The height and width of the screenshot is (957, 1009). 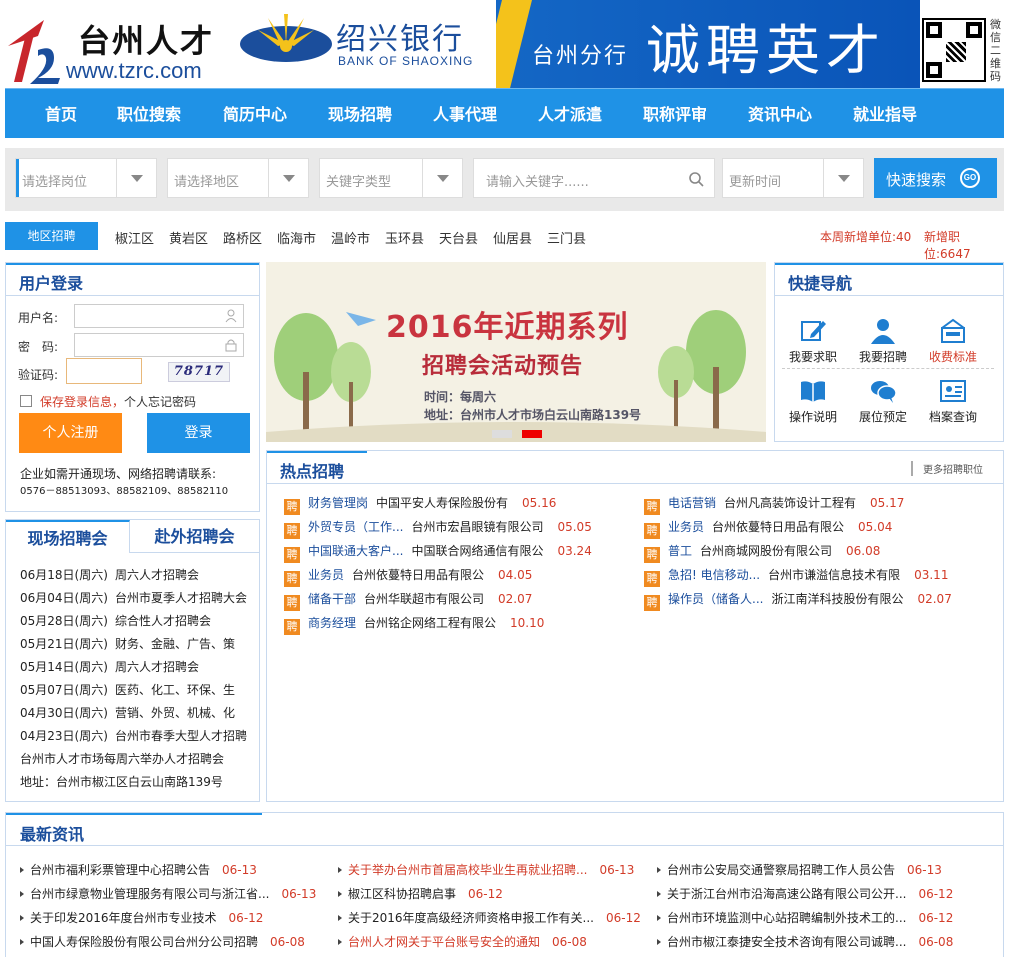 I want to click on captcha-image: 78717, so click(x=199, y=372).